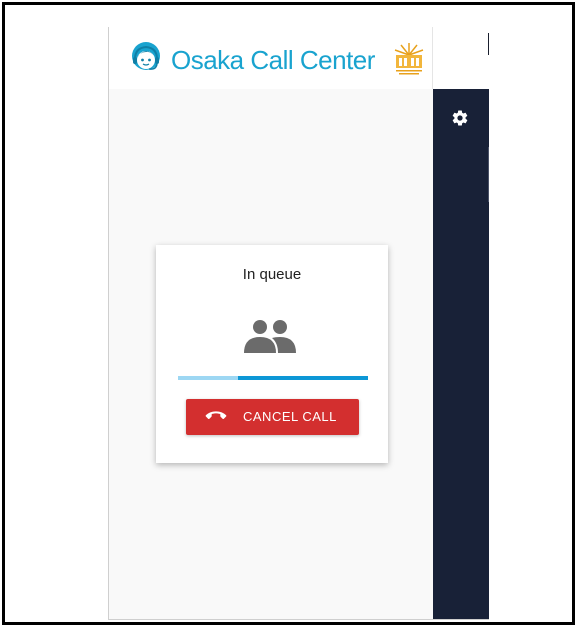 The image size is (577, 625). What do you see at coordinates (488, 174) in the screenshot?
I see `scrollbar` at bounding box center [488, 174].